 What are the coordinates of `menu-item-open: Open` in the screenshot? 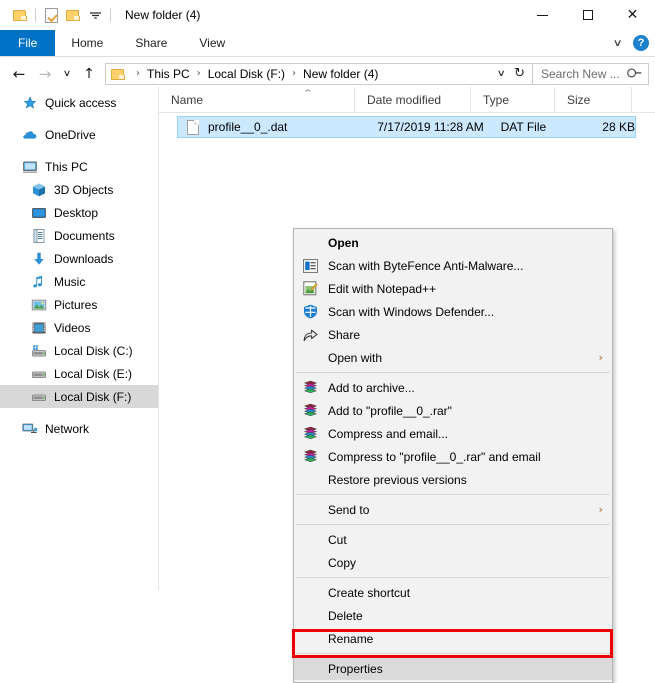 It's located at (453, 242).